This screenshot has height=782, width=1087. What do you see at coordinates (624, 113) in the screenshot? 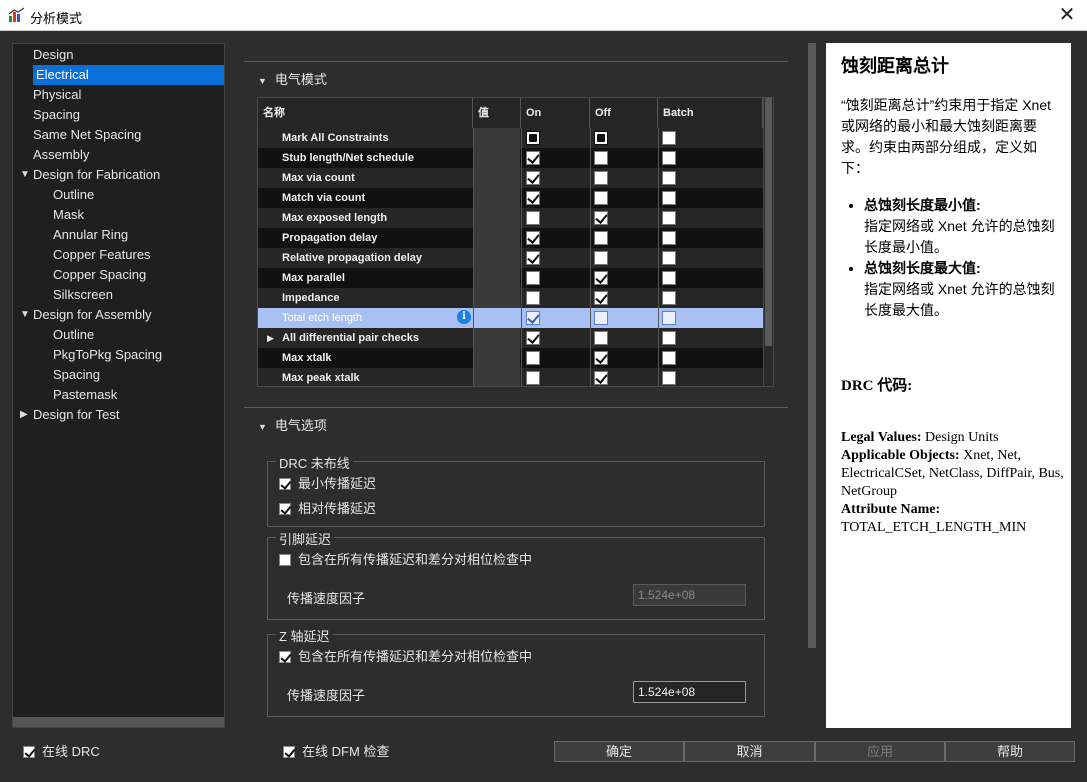
I see `column-header-off: Off` at bounding box center [624, 113].